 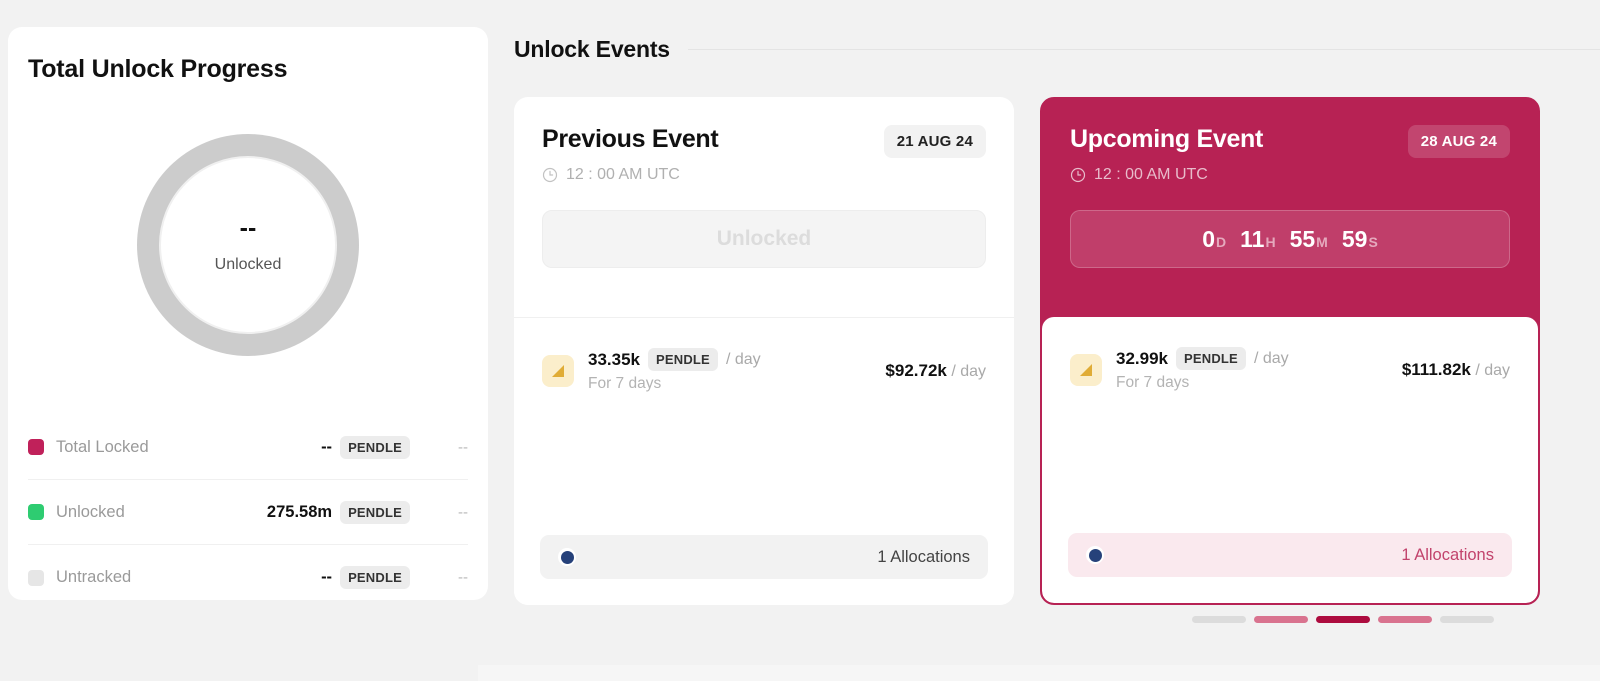 I want to click on pager-bar-3-active, so click(x=1343, y=619).